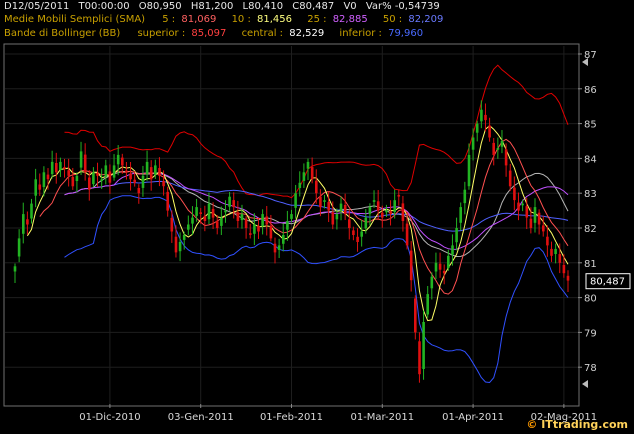 The height and width of the screenshot is (434, 634). I want to click on y-tick-label: 81, so click(590, 264).